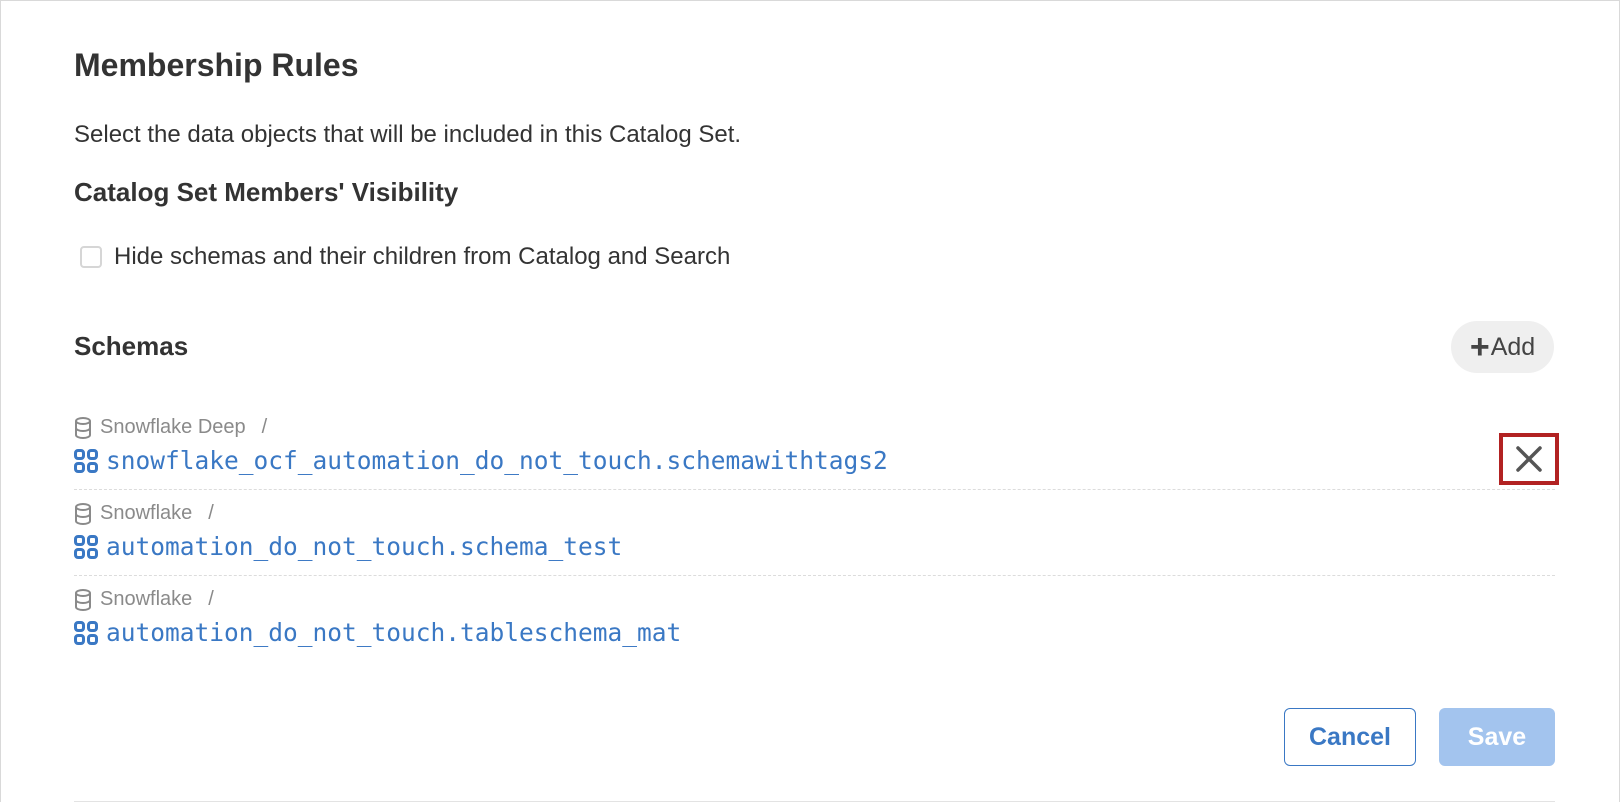  I want to click on schema-source: Snowflake Deep /, so click(170, 427).